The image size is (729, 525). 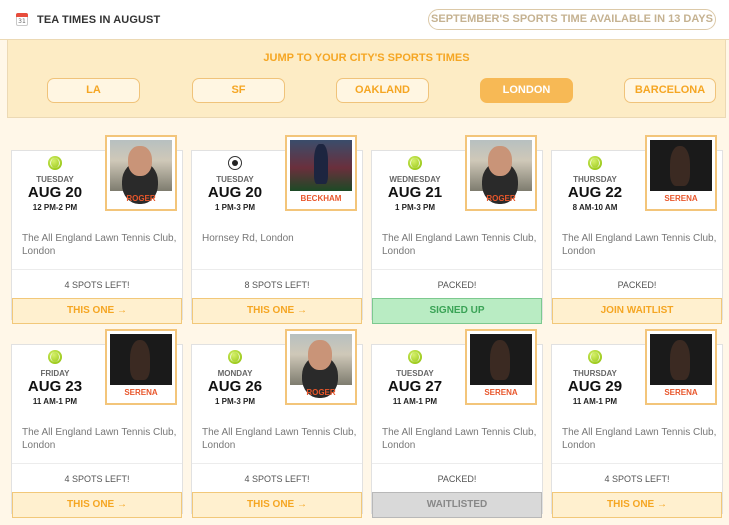 I want to click on event-venue: Hornsey Rd, London, so click(x=248, y=238).